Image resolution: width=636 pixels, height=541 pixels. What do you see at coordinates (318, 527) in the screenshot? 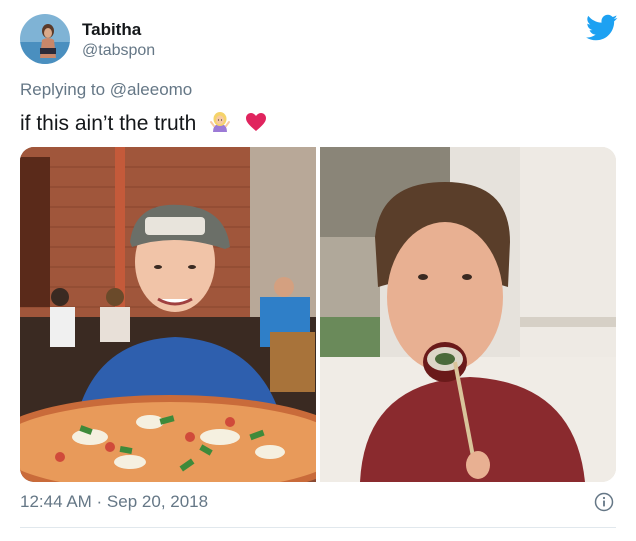
I see `divider` at bounding box center [318, 527].